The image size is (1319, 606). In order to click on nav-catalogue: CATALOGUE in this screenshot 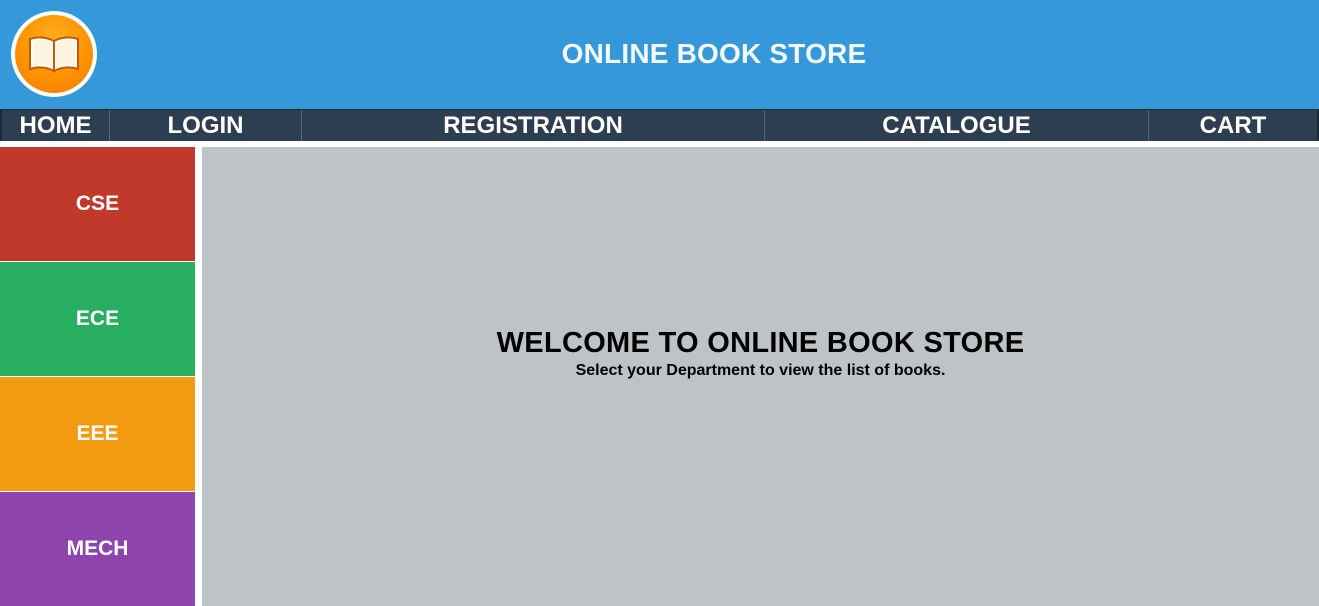, I will do `click(957, 125)`.